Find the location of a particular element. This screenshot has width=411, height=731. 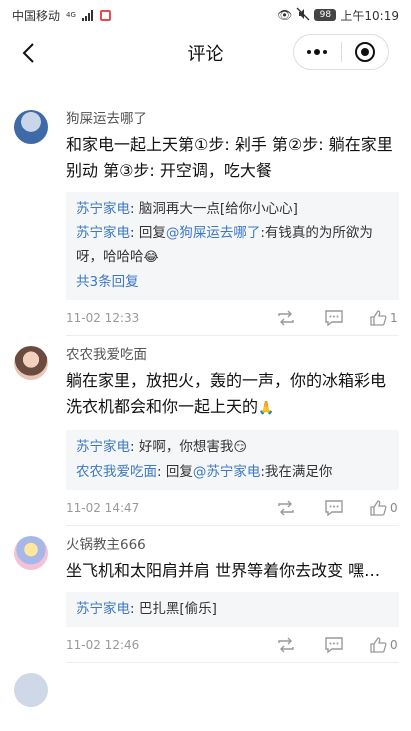

expand-replies-link: 共3条回复 is located at coordinates (232, 282).